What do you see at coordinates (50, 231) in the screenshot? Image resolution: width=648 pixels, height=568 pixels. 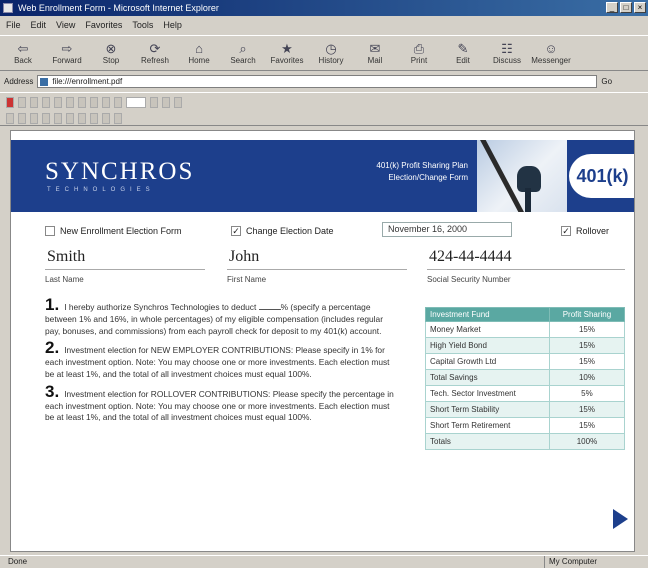 I see `new-enrollment-checkbox` at bounding box center [50, 231].